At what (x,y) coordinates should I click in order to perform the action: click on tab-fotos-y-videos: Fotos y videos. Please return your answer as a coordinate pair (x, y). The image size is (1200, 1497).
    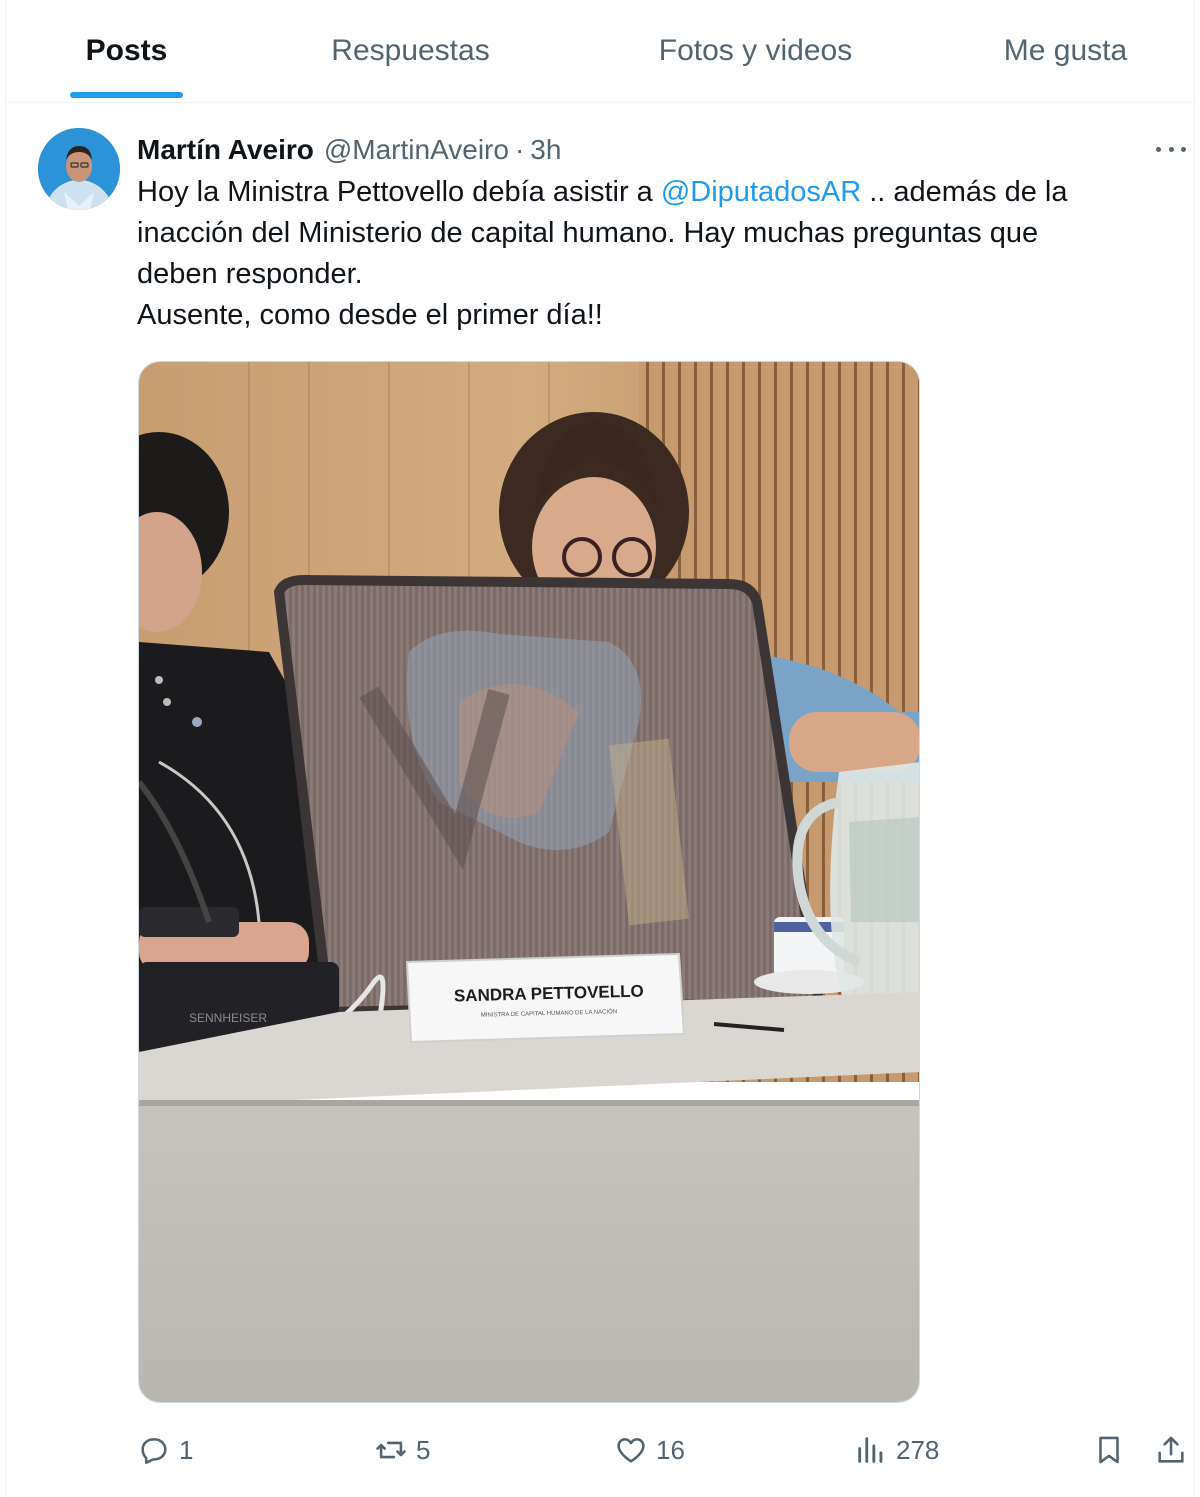
    Looking at the image, I should click on (755, 51).